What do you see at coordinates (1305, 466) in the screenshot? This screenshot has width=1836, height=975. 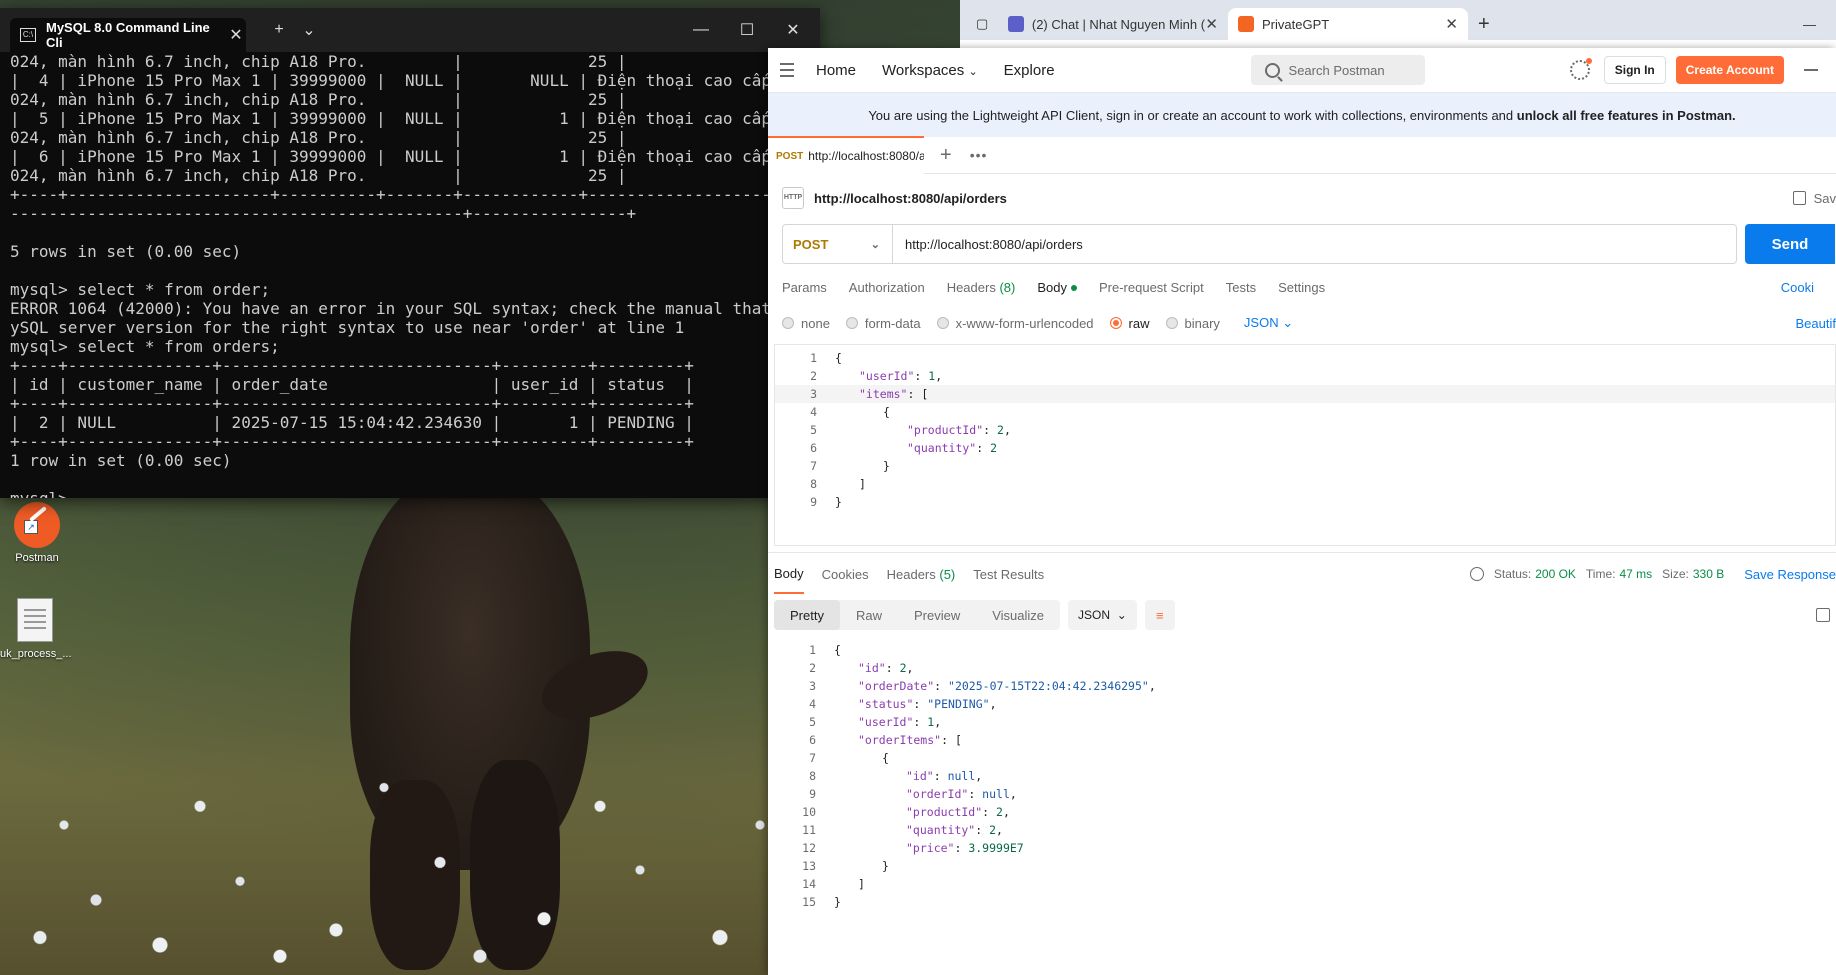 I see `code-line: 7}` at bounding box center [1305, 466].